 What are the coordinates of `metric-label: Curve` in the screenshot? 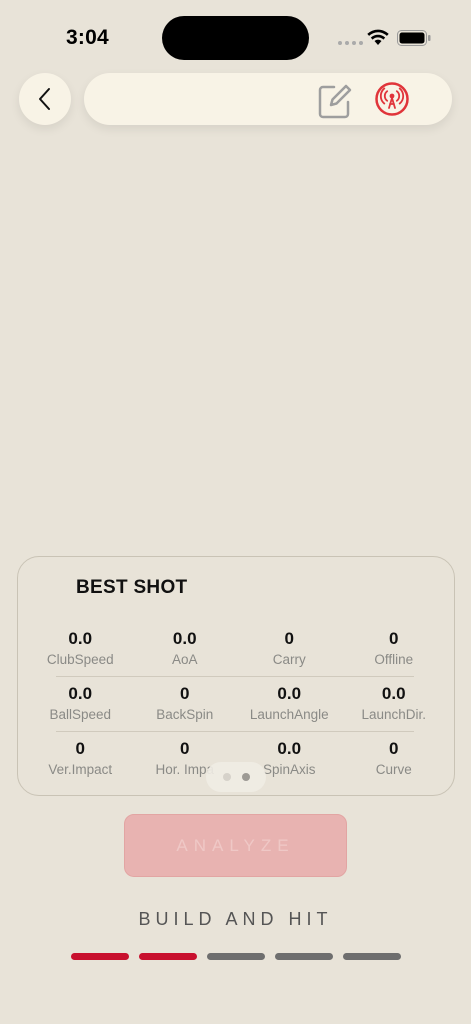 It's located at (393, 769).